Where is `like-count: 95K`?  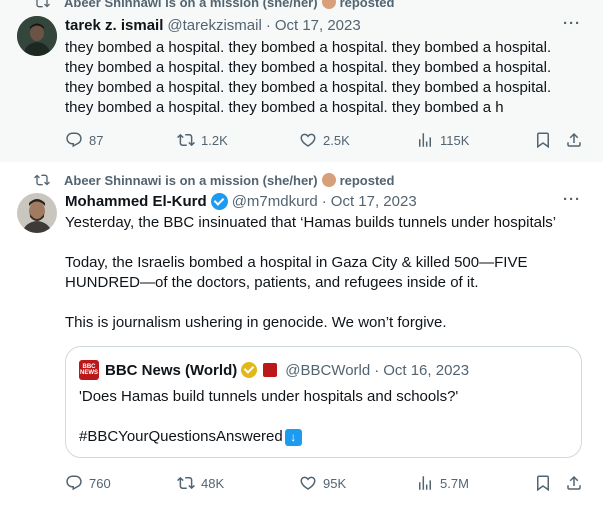
like-count: 95K is located at coordinates (335, 483).